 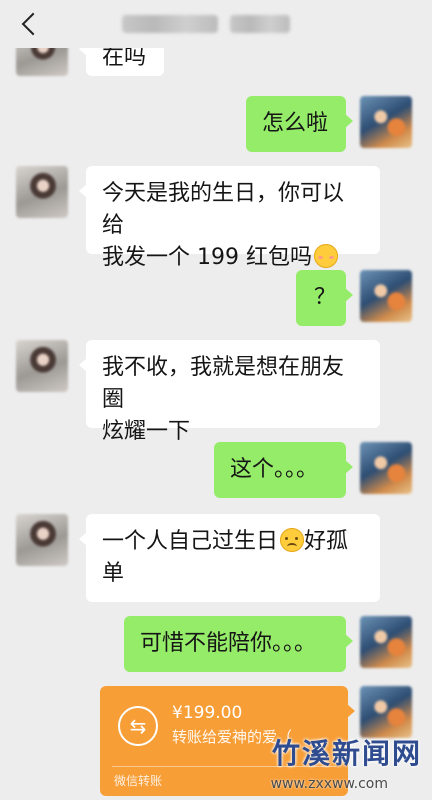 I want to click on message-bubble-incoming: 一个人自己过生日 好孤 单, so click(x=229, y=558).